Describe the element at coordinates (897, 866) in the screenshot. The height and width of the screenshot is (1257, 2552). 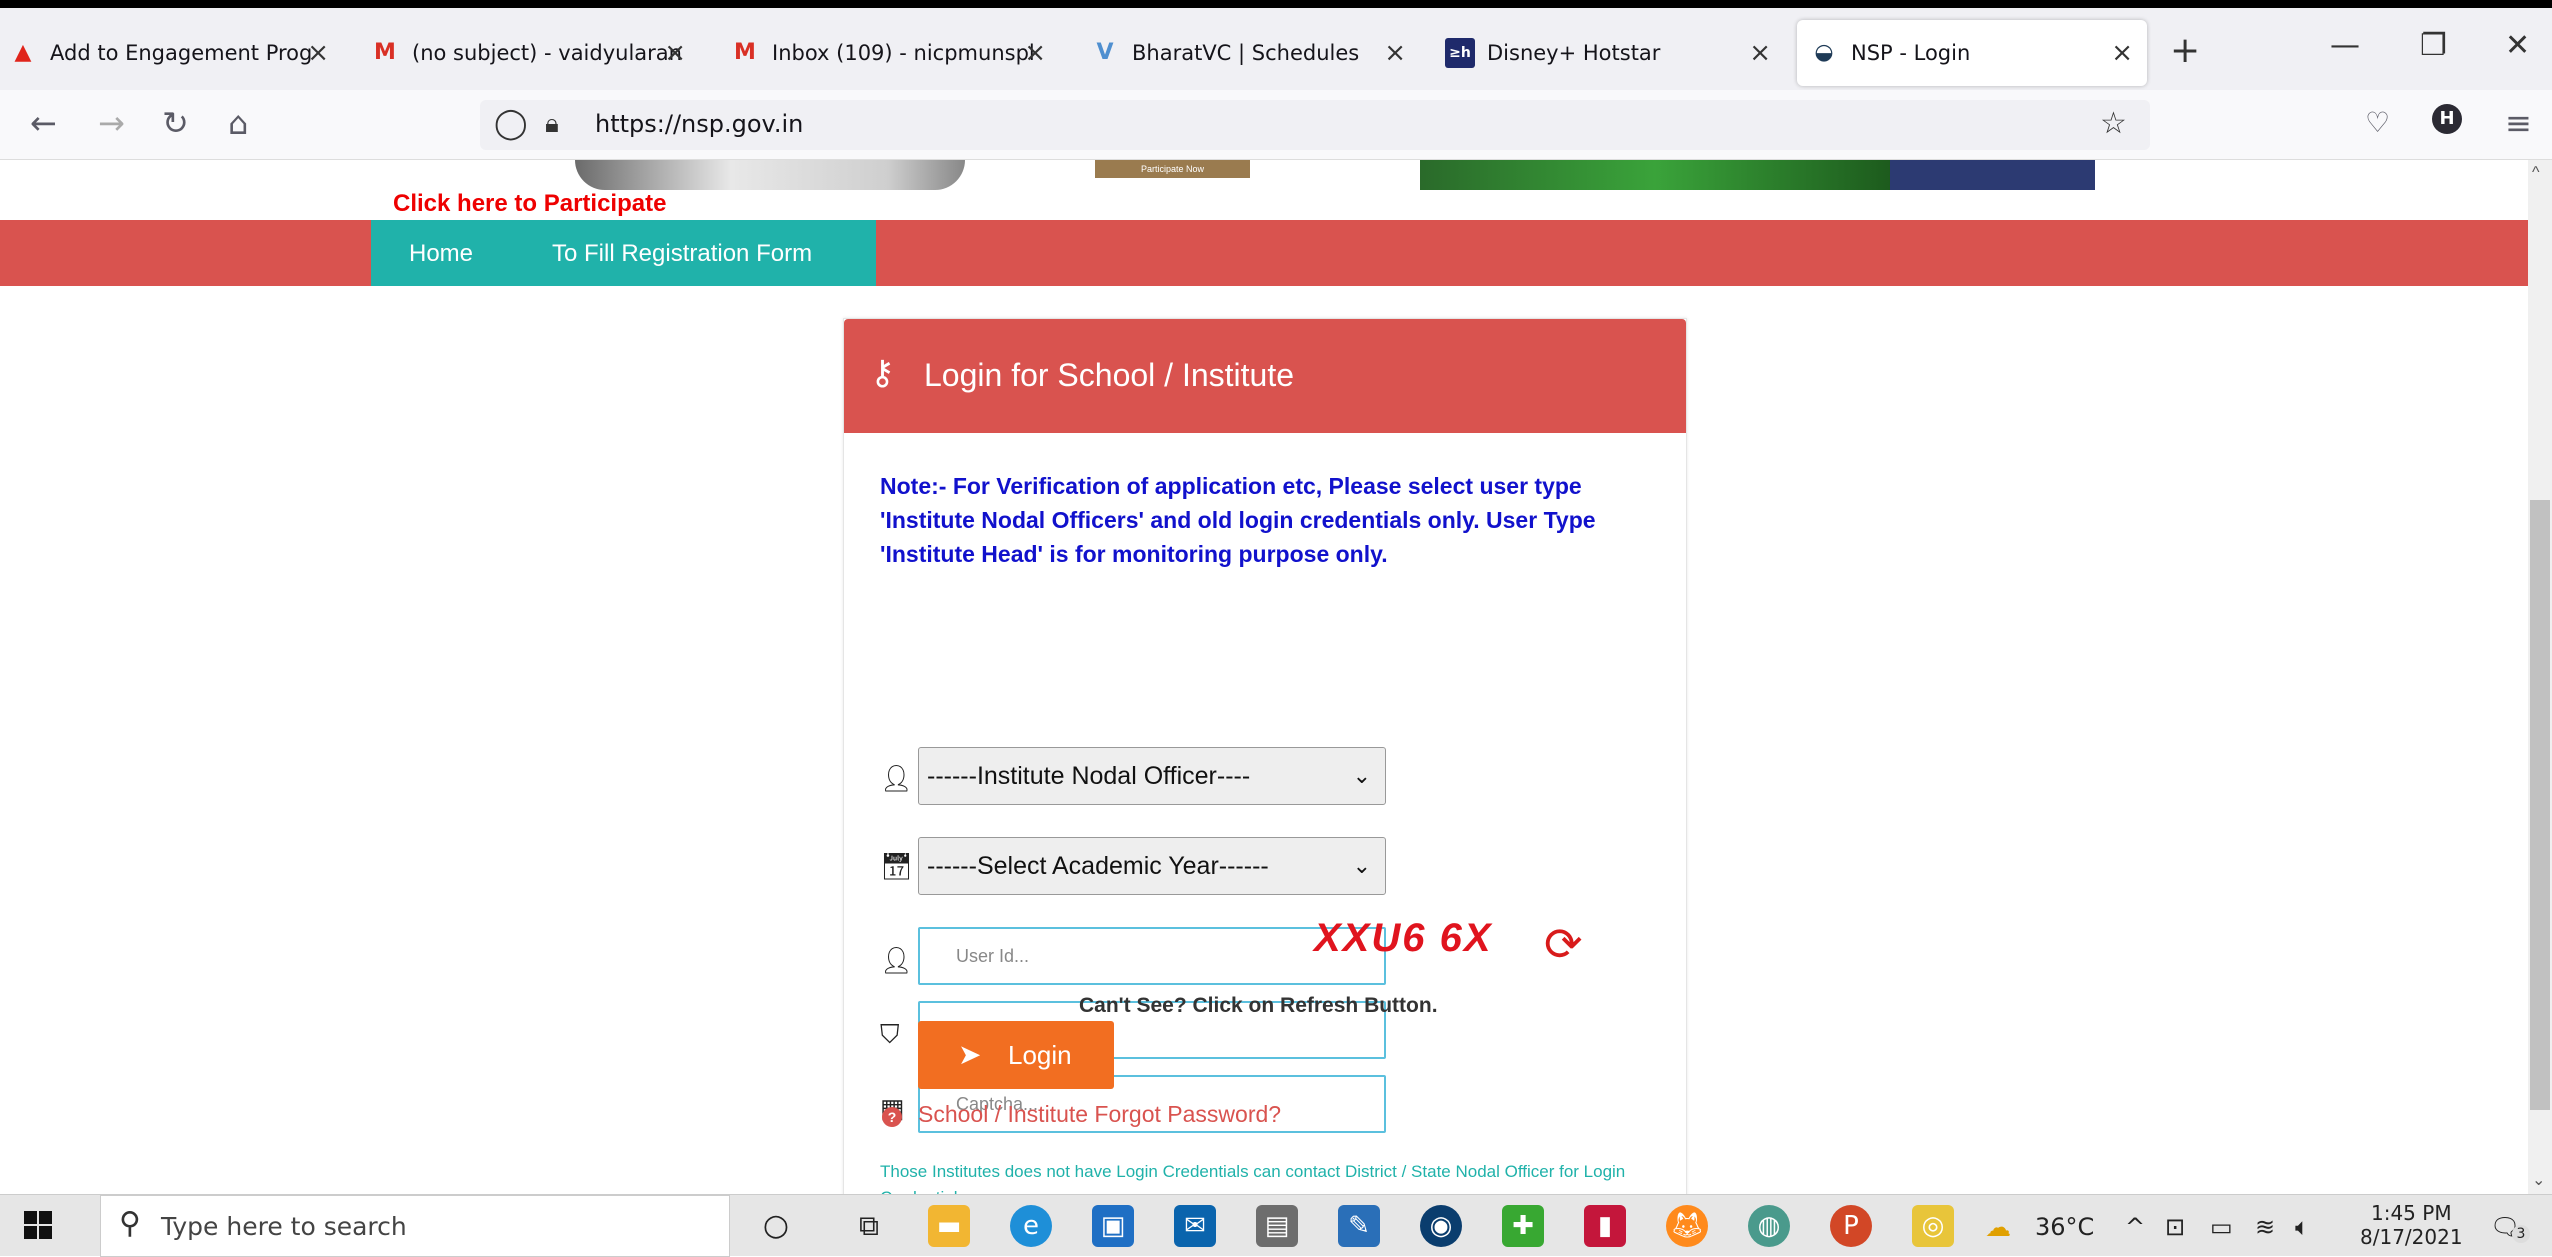
I see `calendar-icon: 📅︎` at that location.